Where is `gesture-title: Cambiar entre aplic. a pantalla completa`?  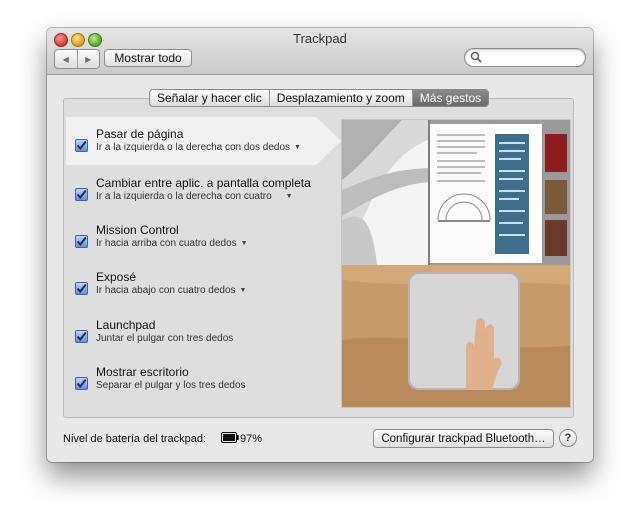
gesture-title: Cambiar entre aplic. a pantalla completa is located at coordinates (203, 183).